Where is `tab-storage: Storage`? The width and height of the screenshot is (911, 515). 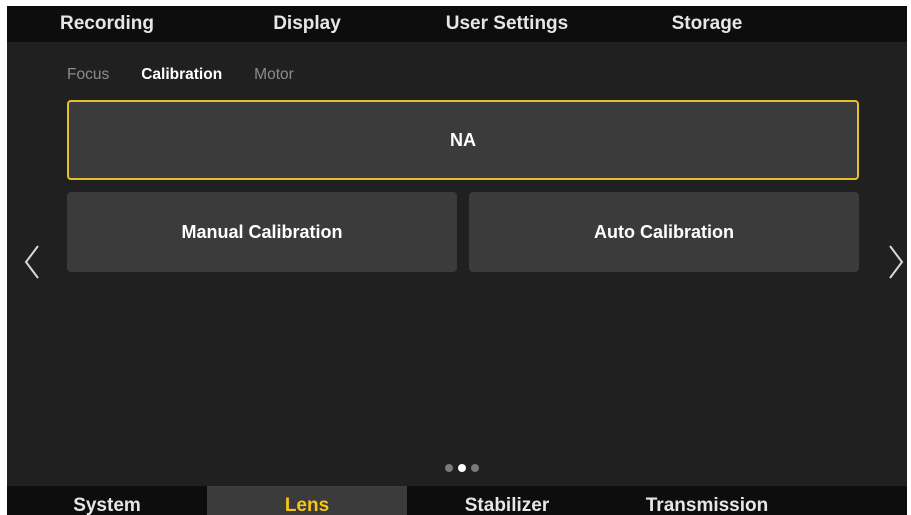 tab-storage: Storage is located at coordinates (707, 24).